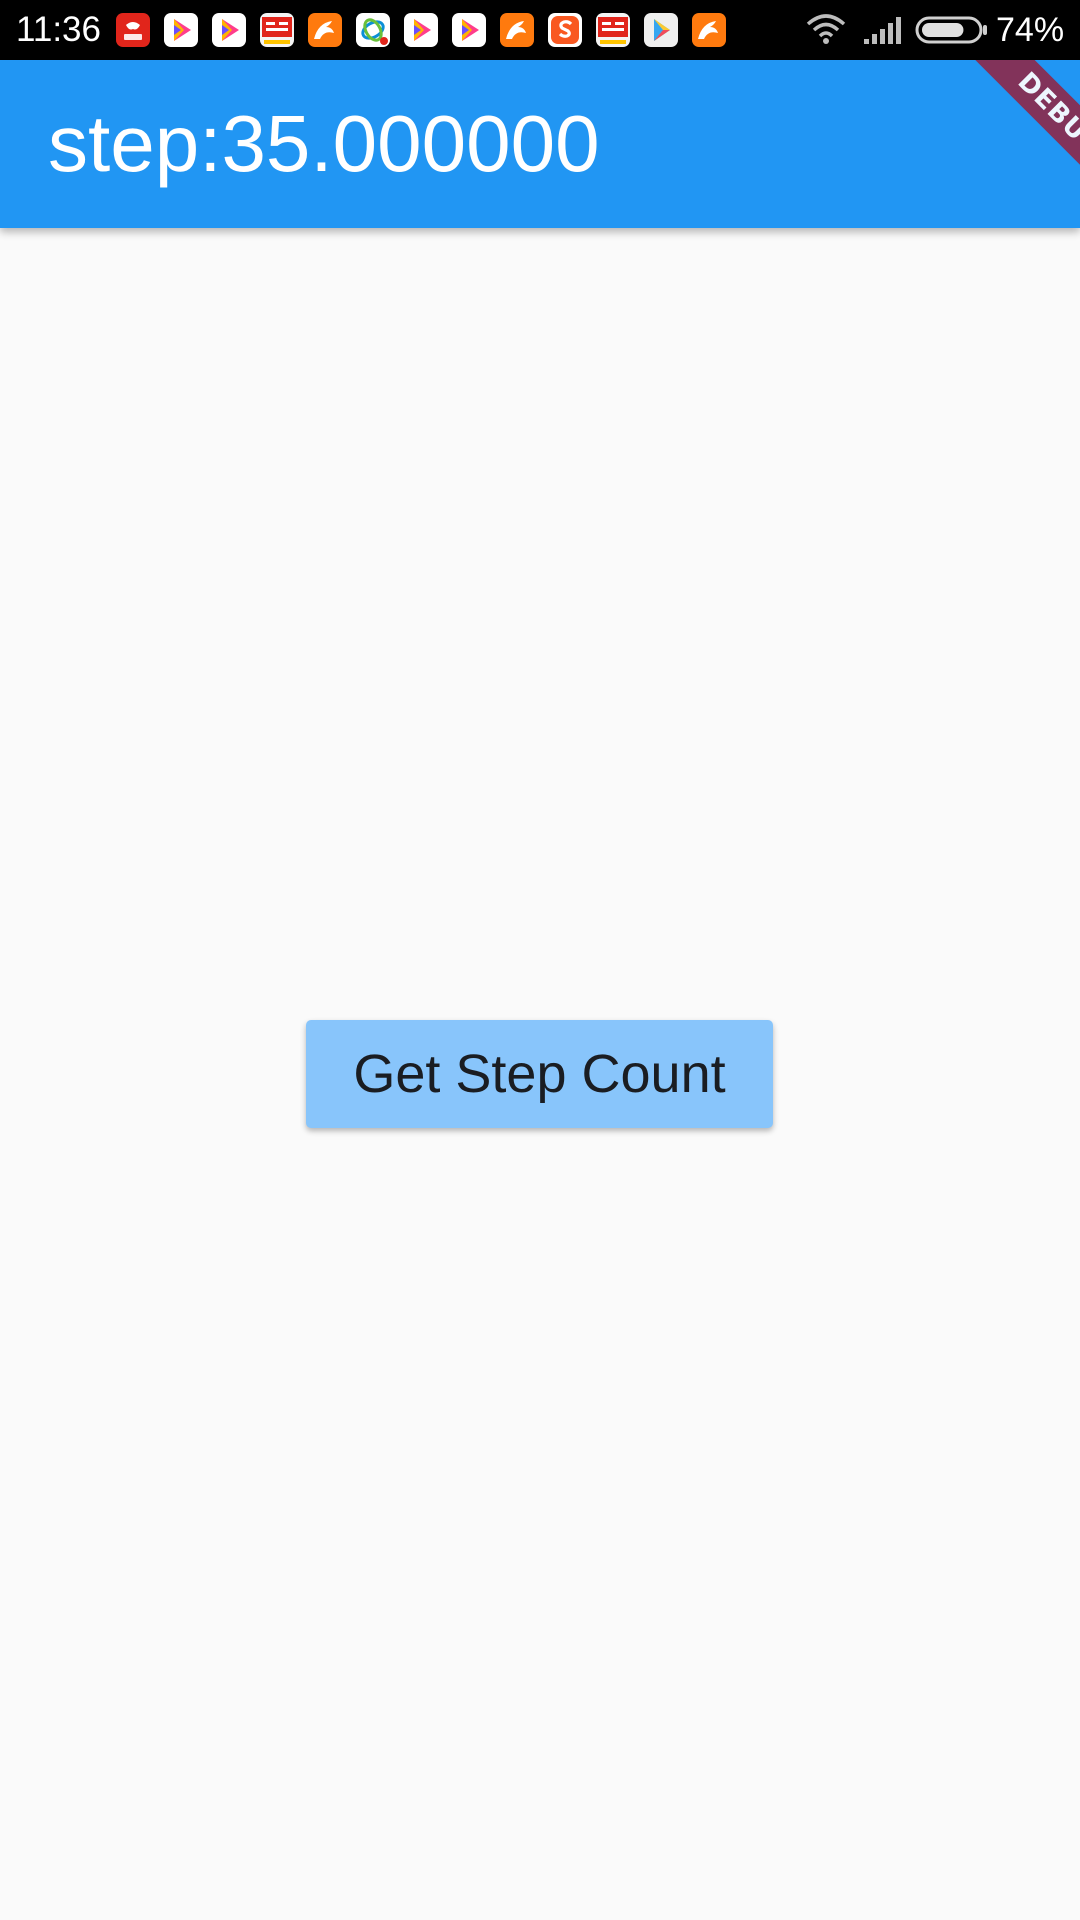 The height and width of the screenshot is (1920, 1080). I want to click on status-time: 11:36, so click(58, 29).